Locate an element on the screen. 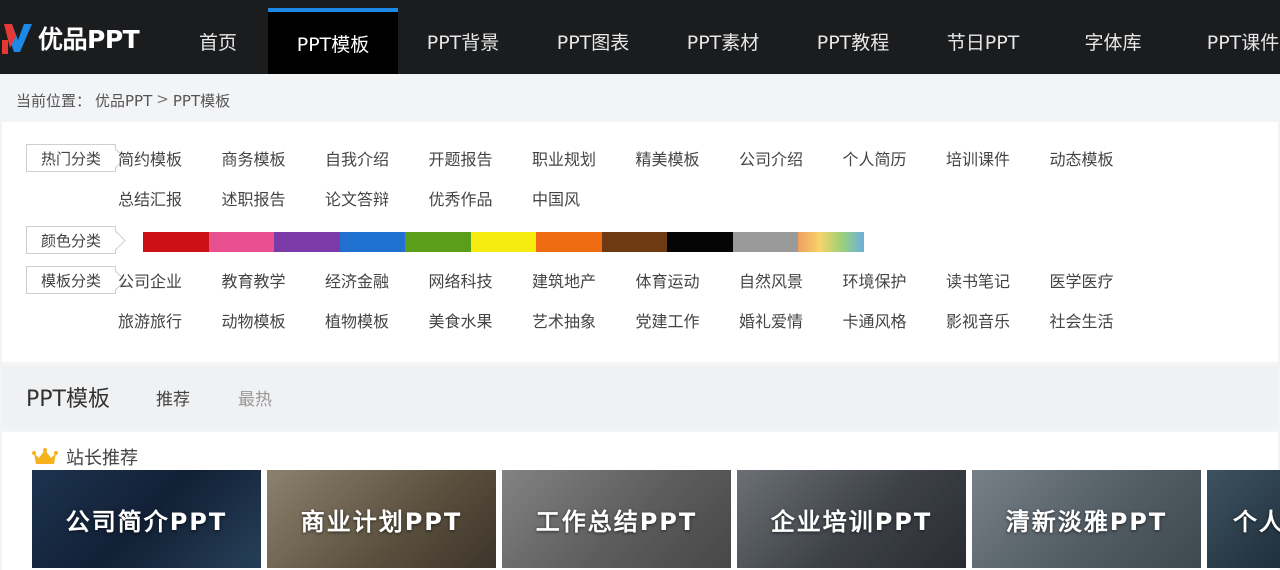  color-swatch-purple is located at coordinates (307, 242).